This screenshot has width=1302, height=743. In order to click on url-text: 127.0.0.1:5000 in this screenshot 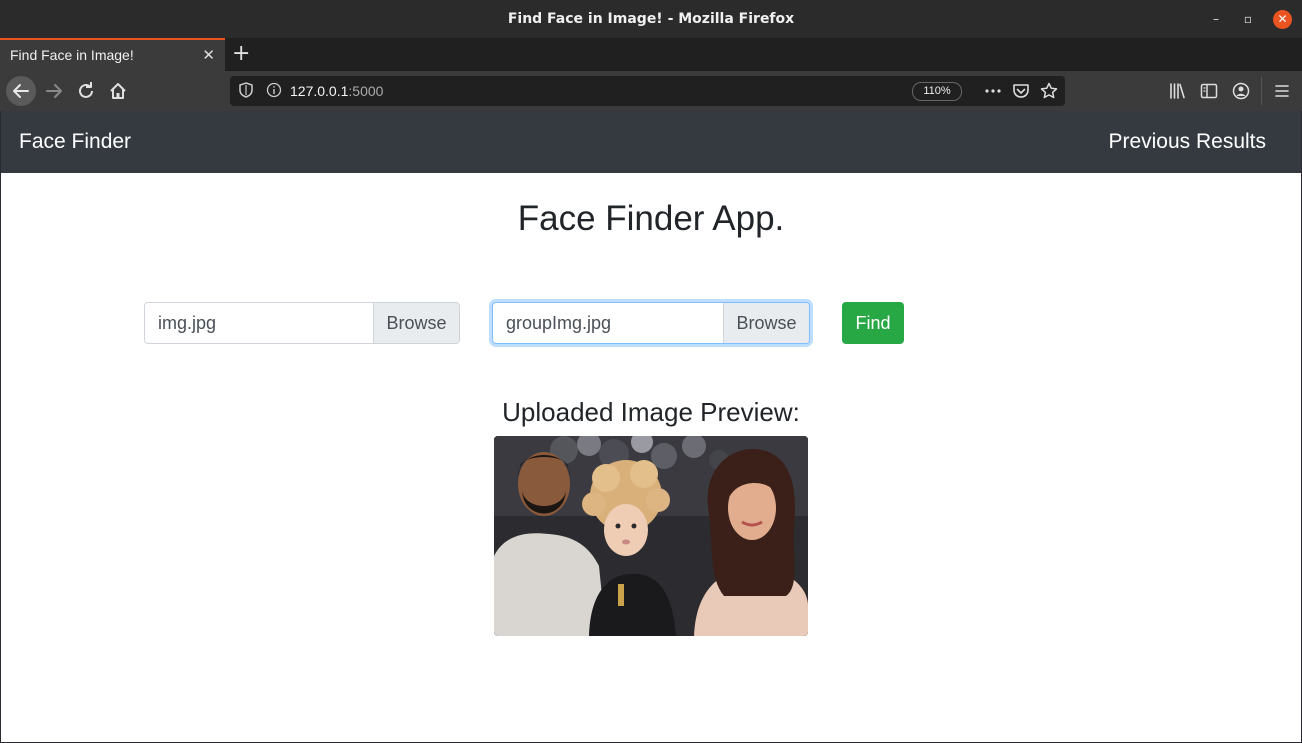, I will do `click(336, 91)`.